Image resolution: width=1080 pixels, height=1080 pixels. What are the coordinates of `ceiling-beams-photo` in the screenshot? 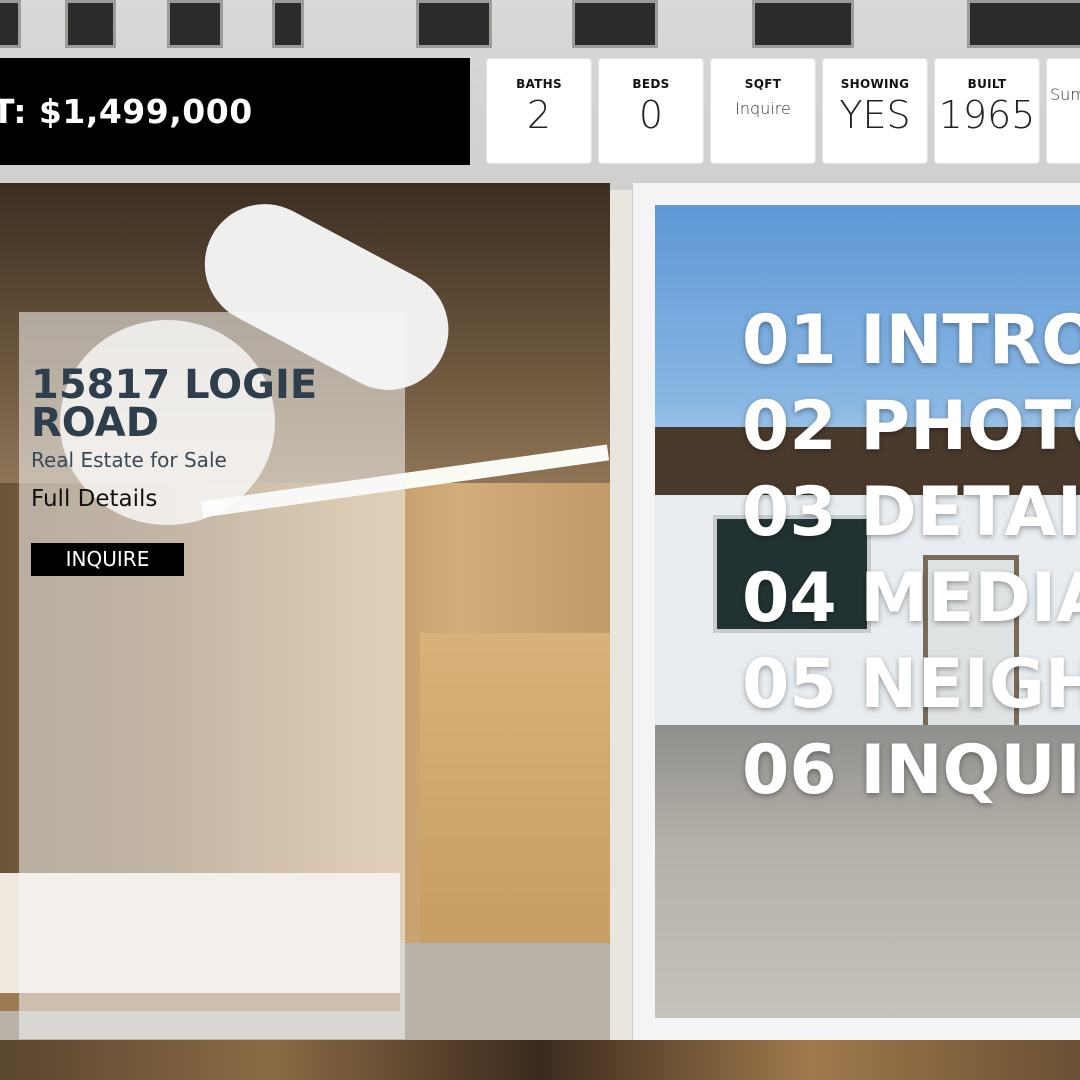 It's located at (540, 1060).